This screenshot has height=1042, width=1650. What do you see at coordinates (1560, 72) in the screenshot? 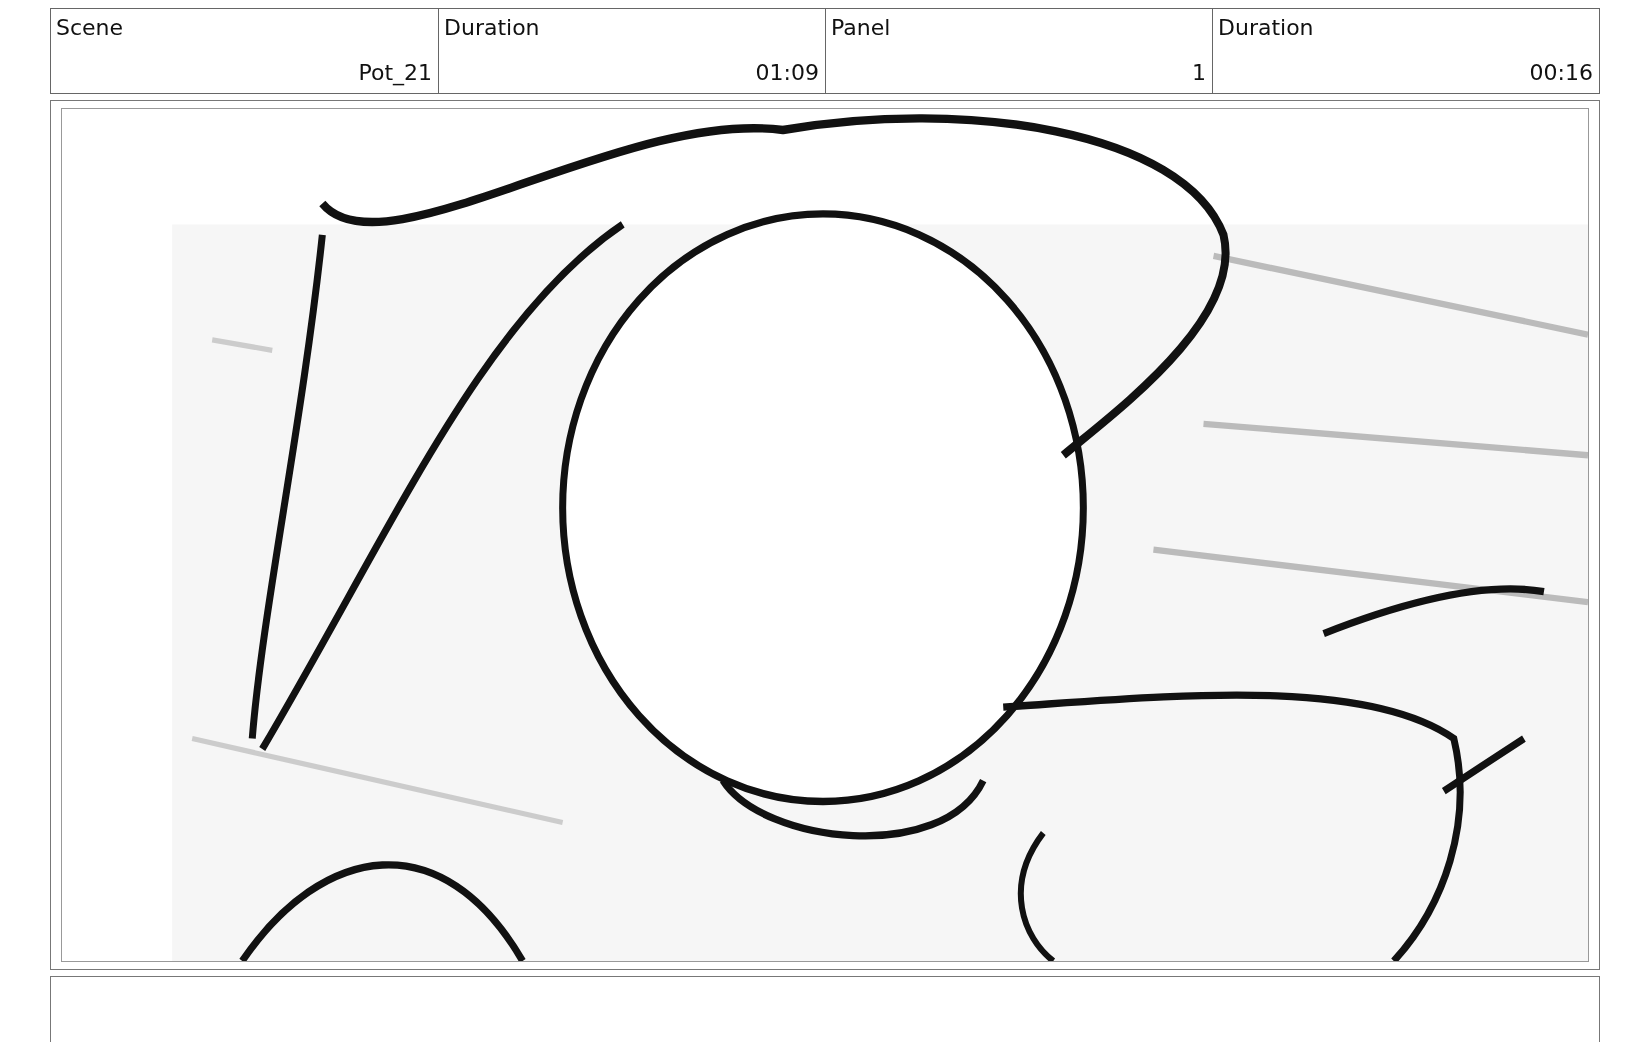
I see `field-value: 00:16` at bounding box center [1560, 72].